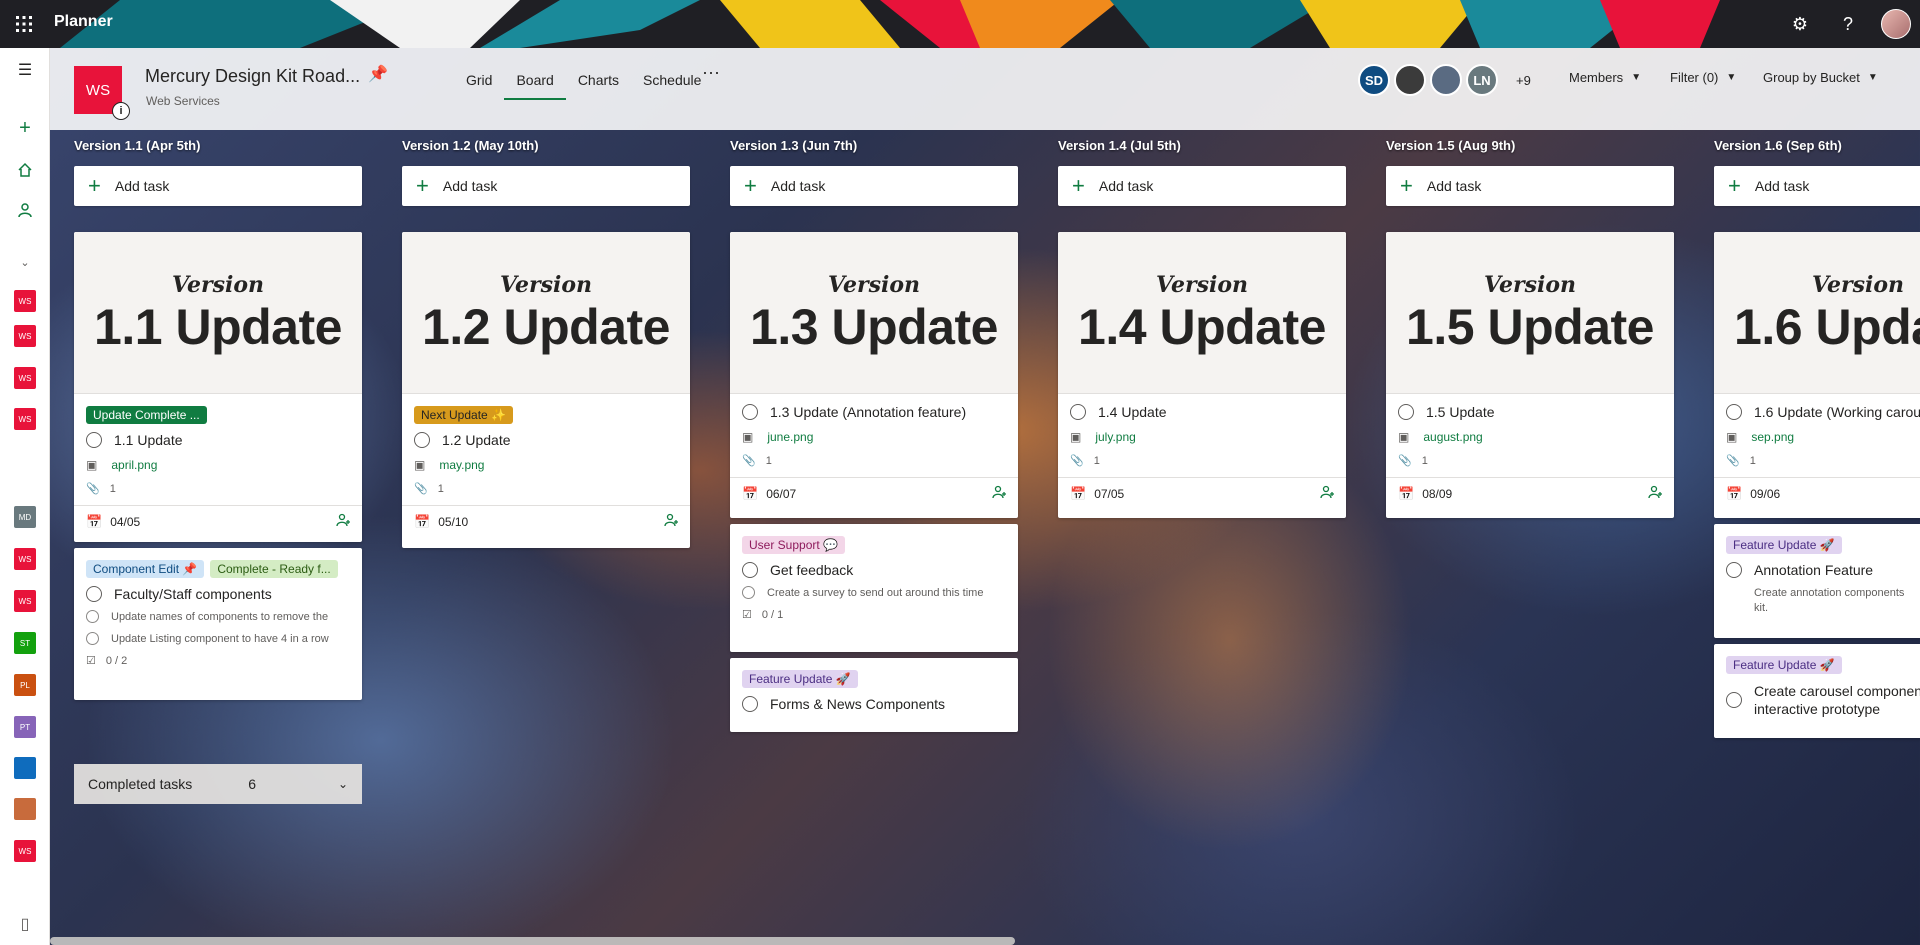  What do you see at coordinates (1119, 145) in the screenshot?
I see `bucket-title: Version 1.4 (Jul 5th)` at bounding box center [1119, 145].